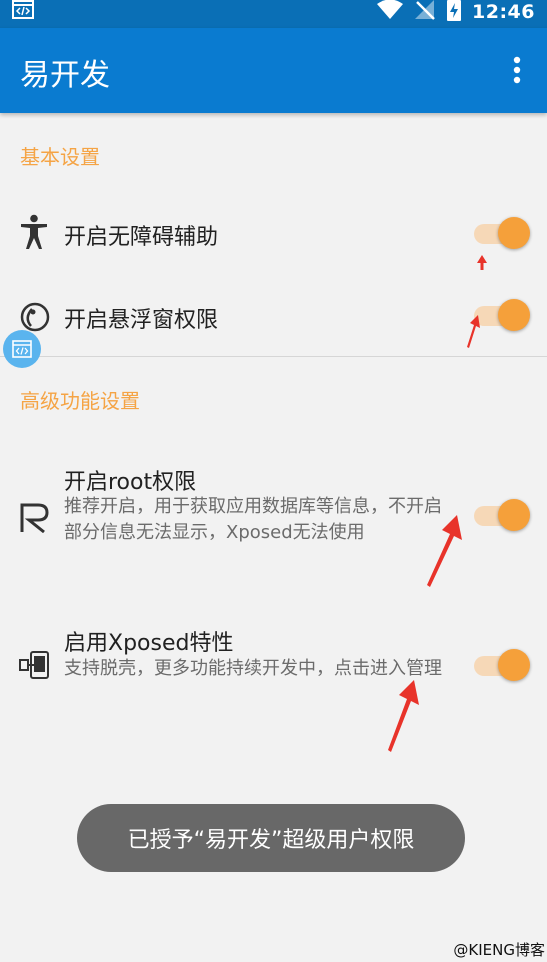 The image size is (547, 962). What do you see at coordinates (34, 520) in the screenshot?
I see `root-icon` at bounding box center [34, 520].